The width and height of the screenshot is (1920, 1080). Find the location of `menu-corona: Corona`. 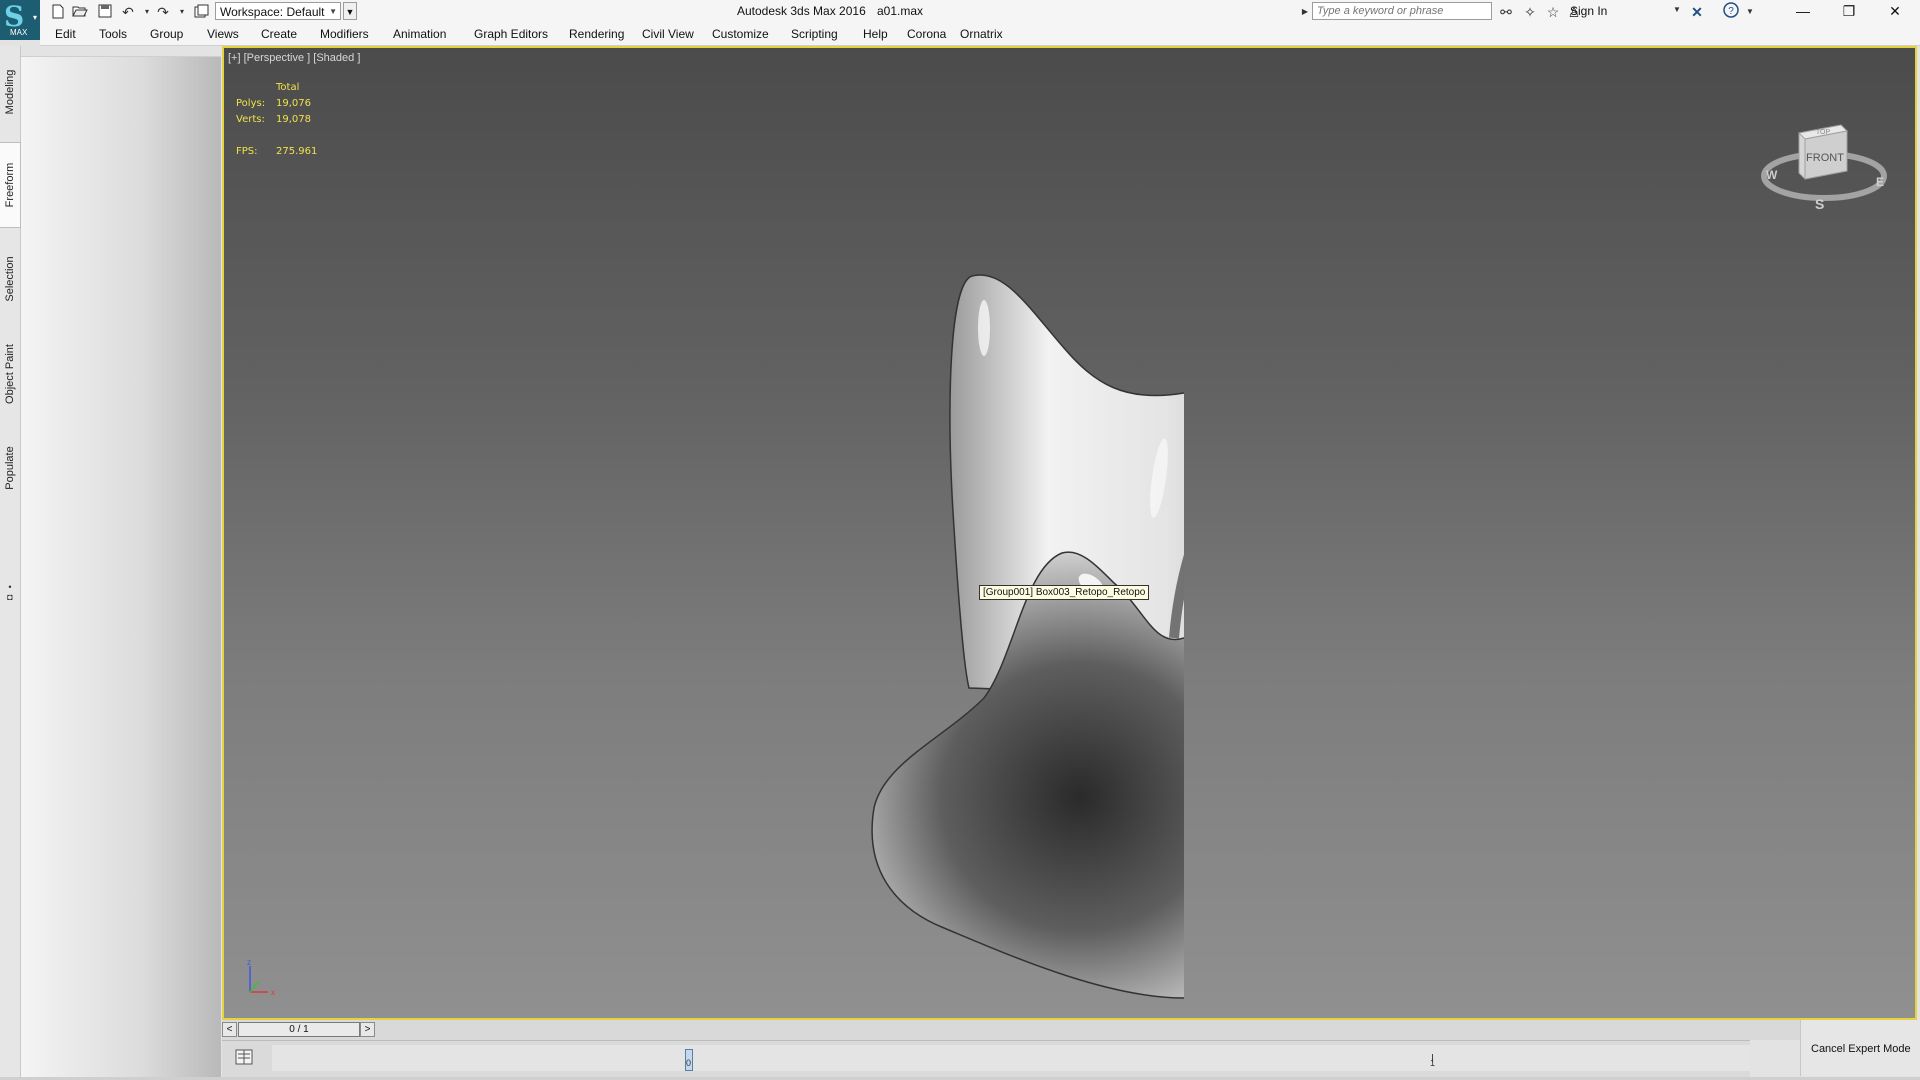

menu-corona: Corona is located at coordinates (926, 34).